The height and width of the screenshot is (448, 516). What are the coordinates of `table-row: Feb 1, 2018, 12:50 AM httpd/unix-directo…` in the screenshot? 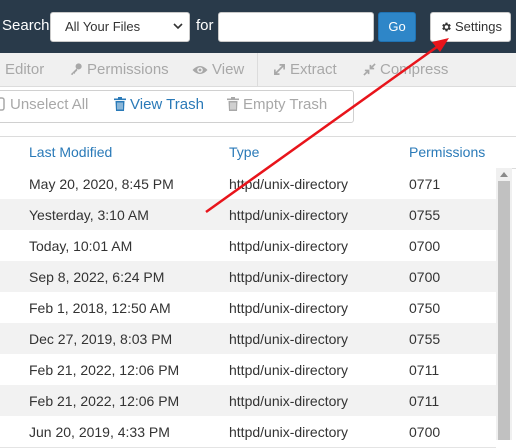 It's located at (248, 308).